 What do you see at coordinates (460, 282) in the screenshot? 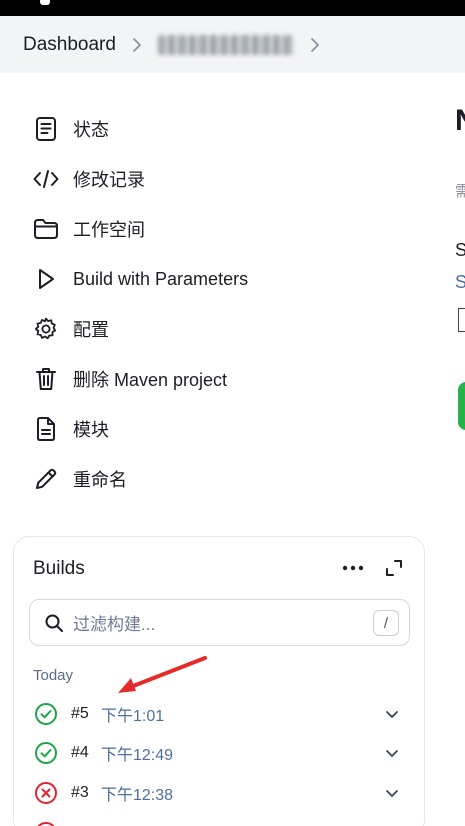
I see `parameter-link-fragment: S` at bounding box center [460, 282].